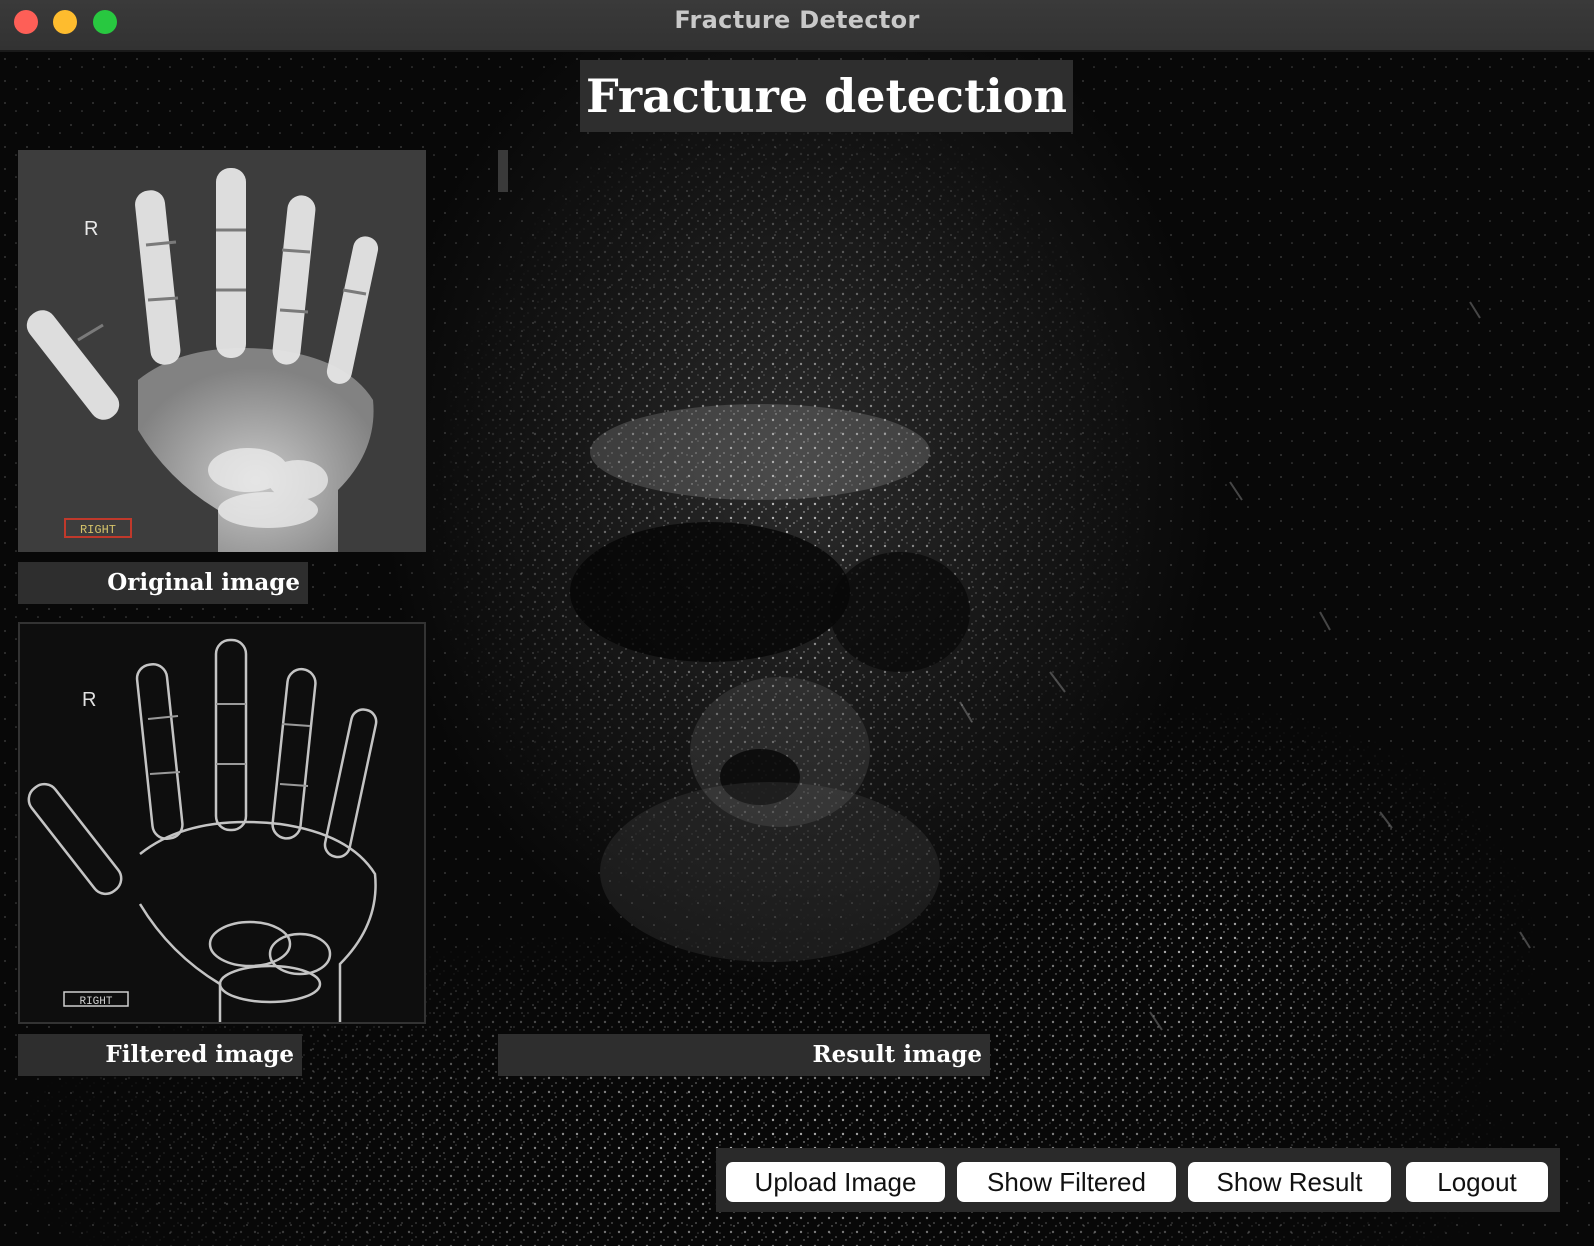  I want to click on title-bar: Fracture Detector, so click(797, 26).